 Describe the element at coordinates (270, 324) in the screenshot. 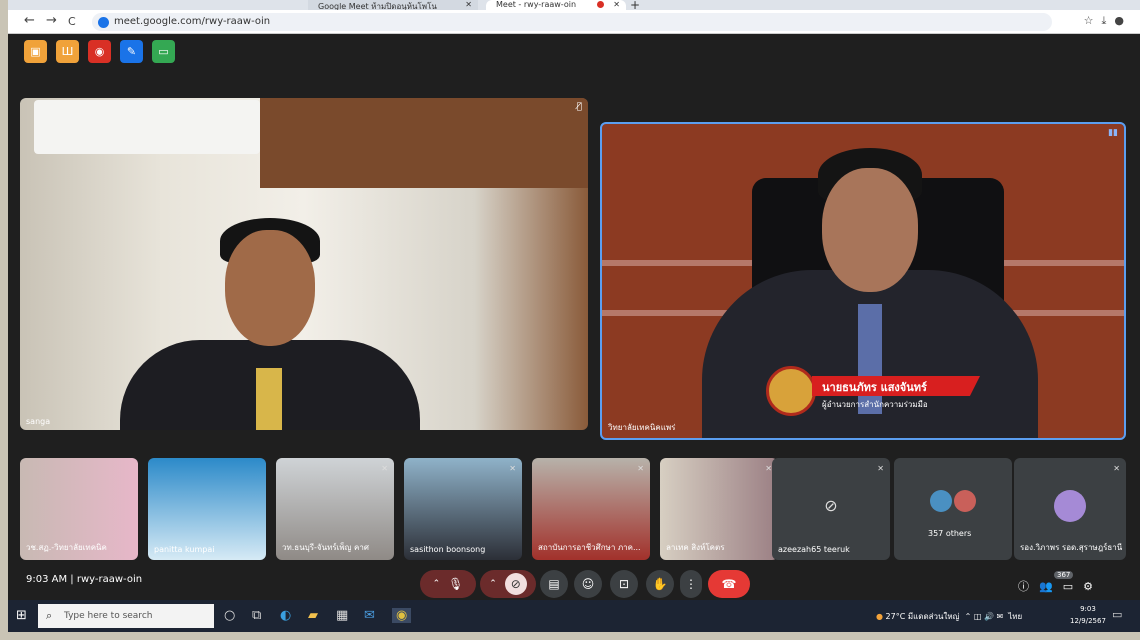

I see `participant-video` at that location.